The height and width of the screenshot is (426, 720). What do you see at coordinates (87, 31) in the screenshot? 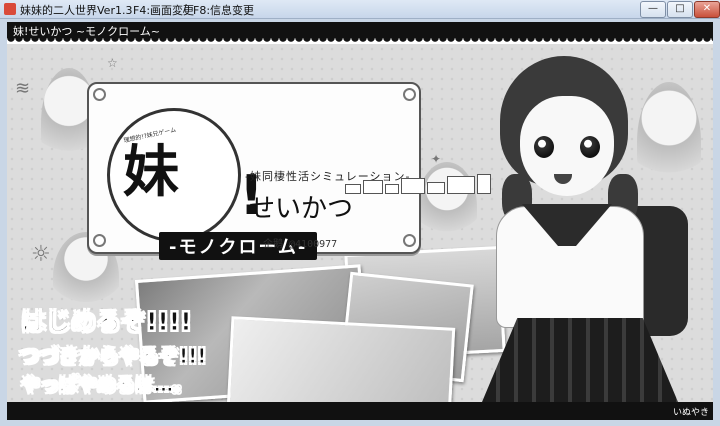
I see `top-banner-text: 妹!せいかつ ~モノクローム~` at bounding box center [87, 31].